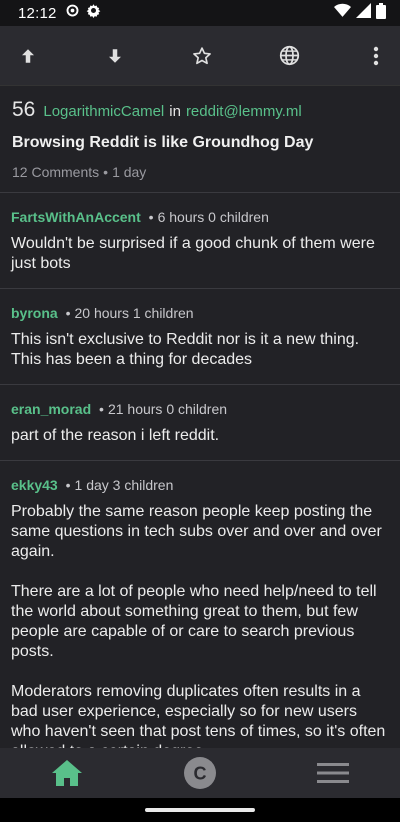 The image size is (400, 822). Describe the element at coordinates (200, 13) in the screenshot. I see `status-bar: 12:12` at that location.